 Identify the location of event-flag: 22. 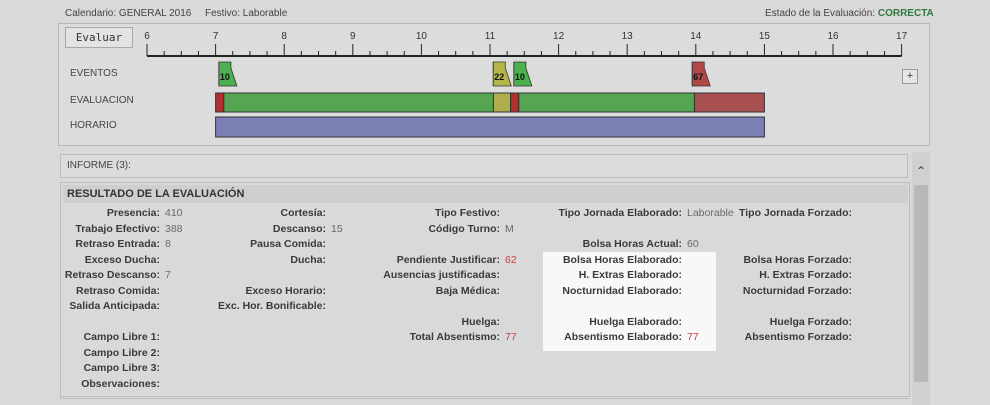
(502, 74).